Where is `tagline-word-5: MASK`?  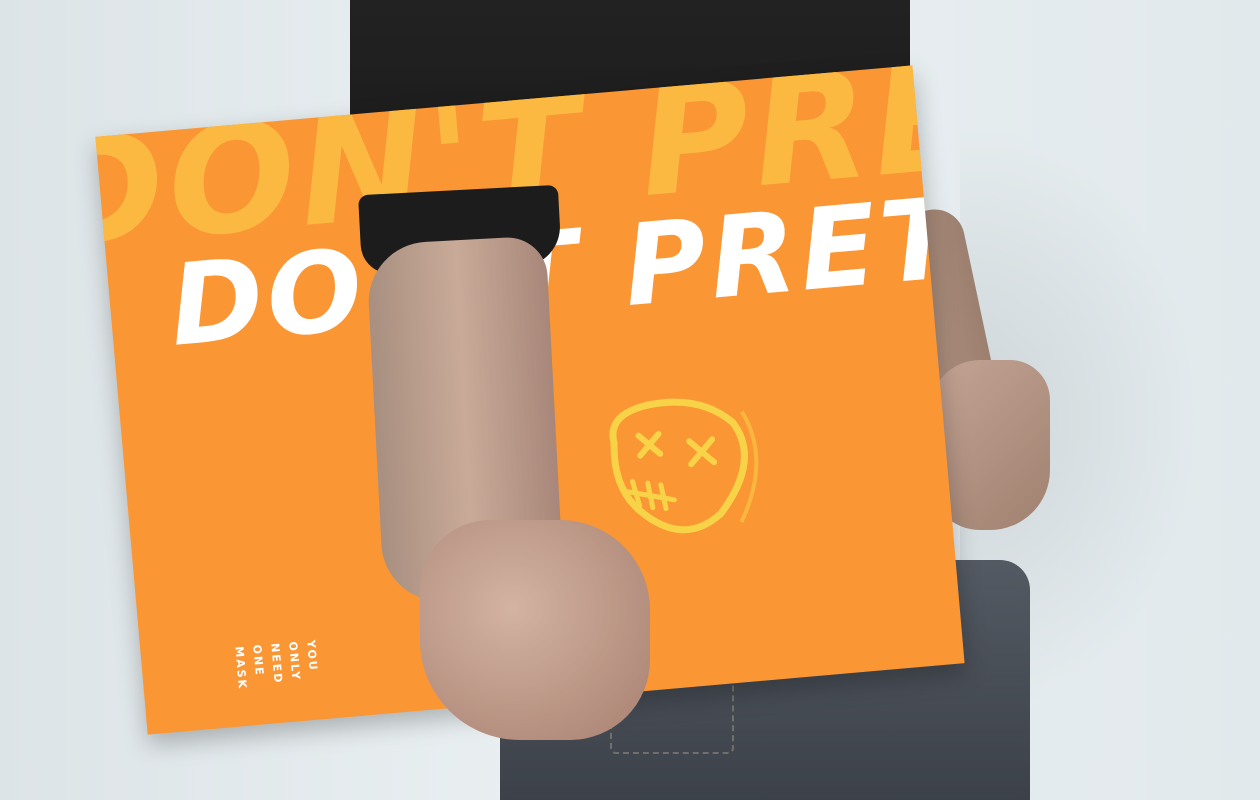 tagline-word-5: MASK is located at coordinates (241, 668).